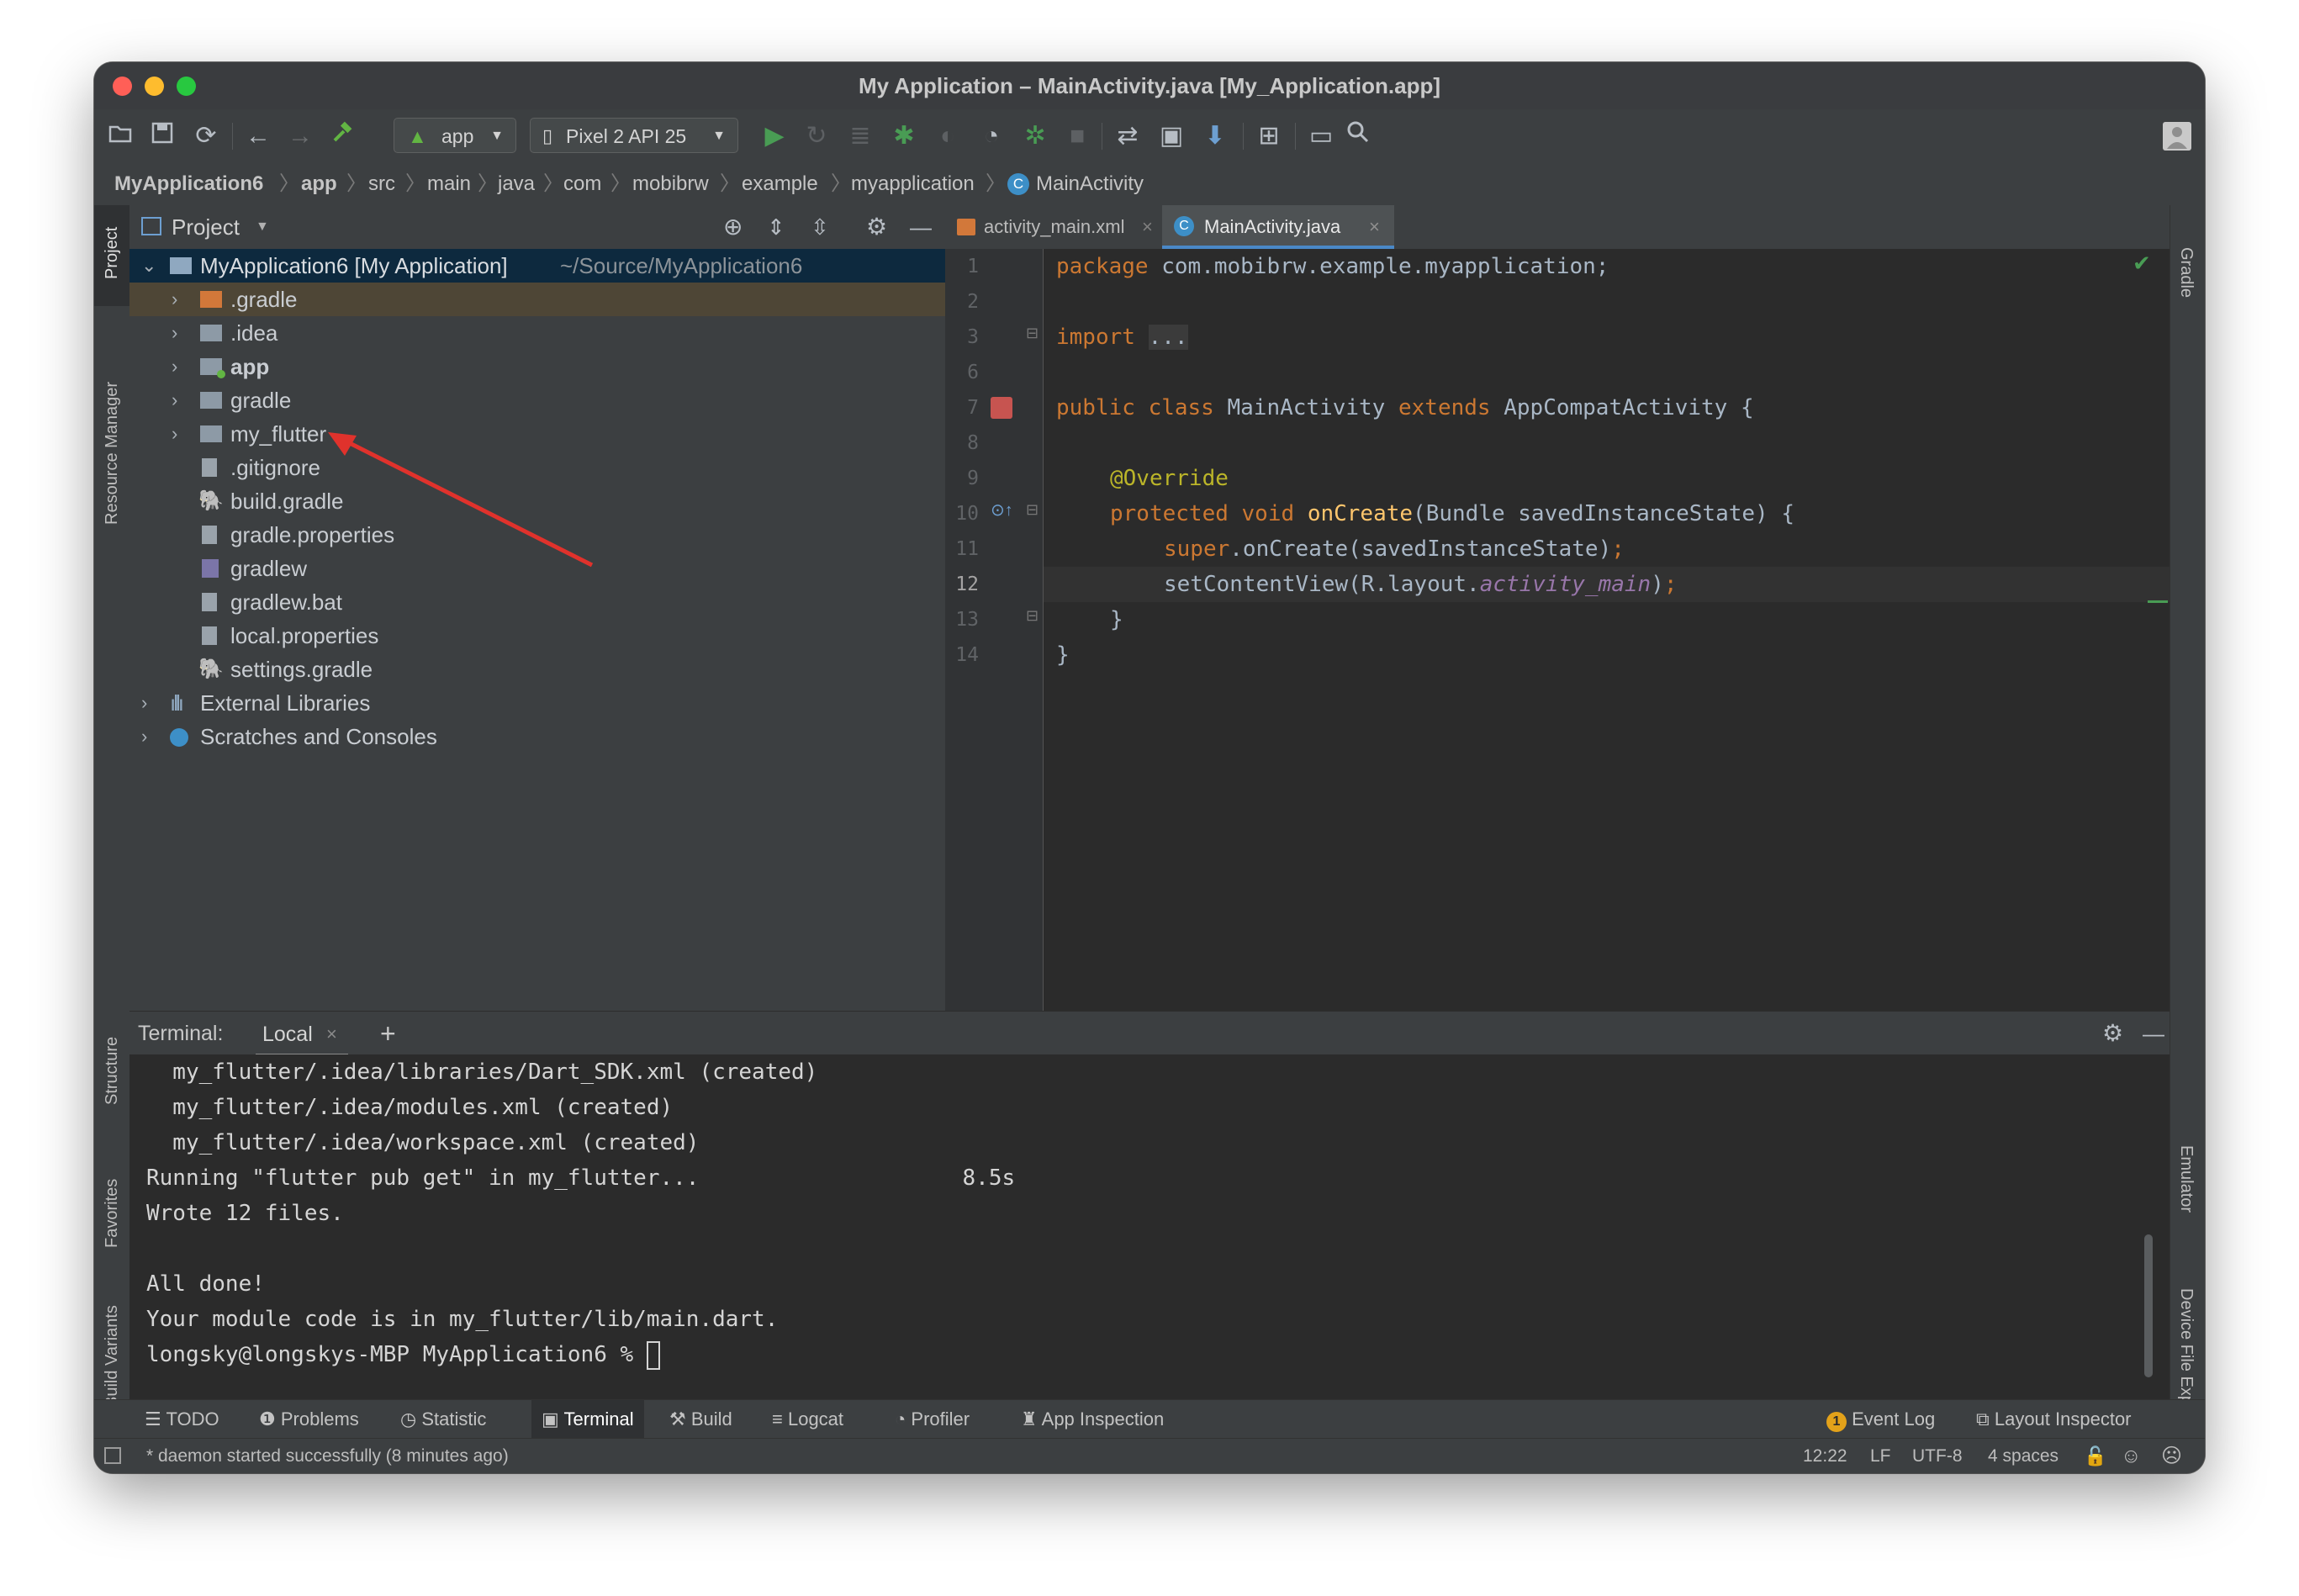 The width and height of the screenshot is (2299, 1596). I want to click on unlock-icon: 🔓, so click(2095, 1456).